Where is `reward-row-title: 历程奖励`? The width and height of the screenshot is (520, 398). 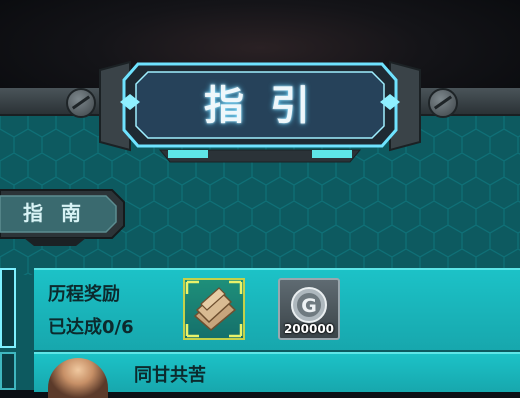
reward-row-title: 历程奖励 is located at coordinates (84, 294).